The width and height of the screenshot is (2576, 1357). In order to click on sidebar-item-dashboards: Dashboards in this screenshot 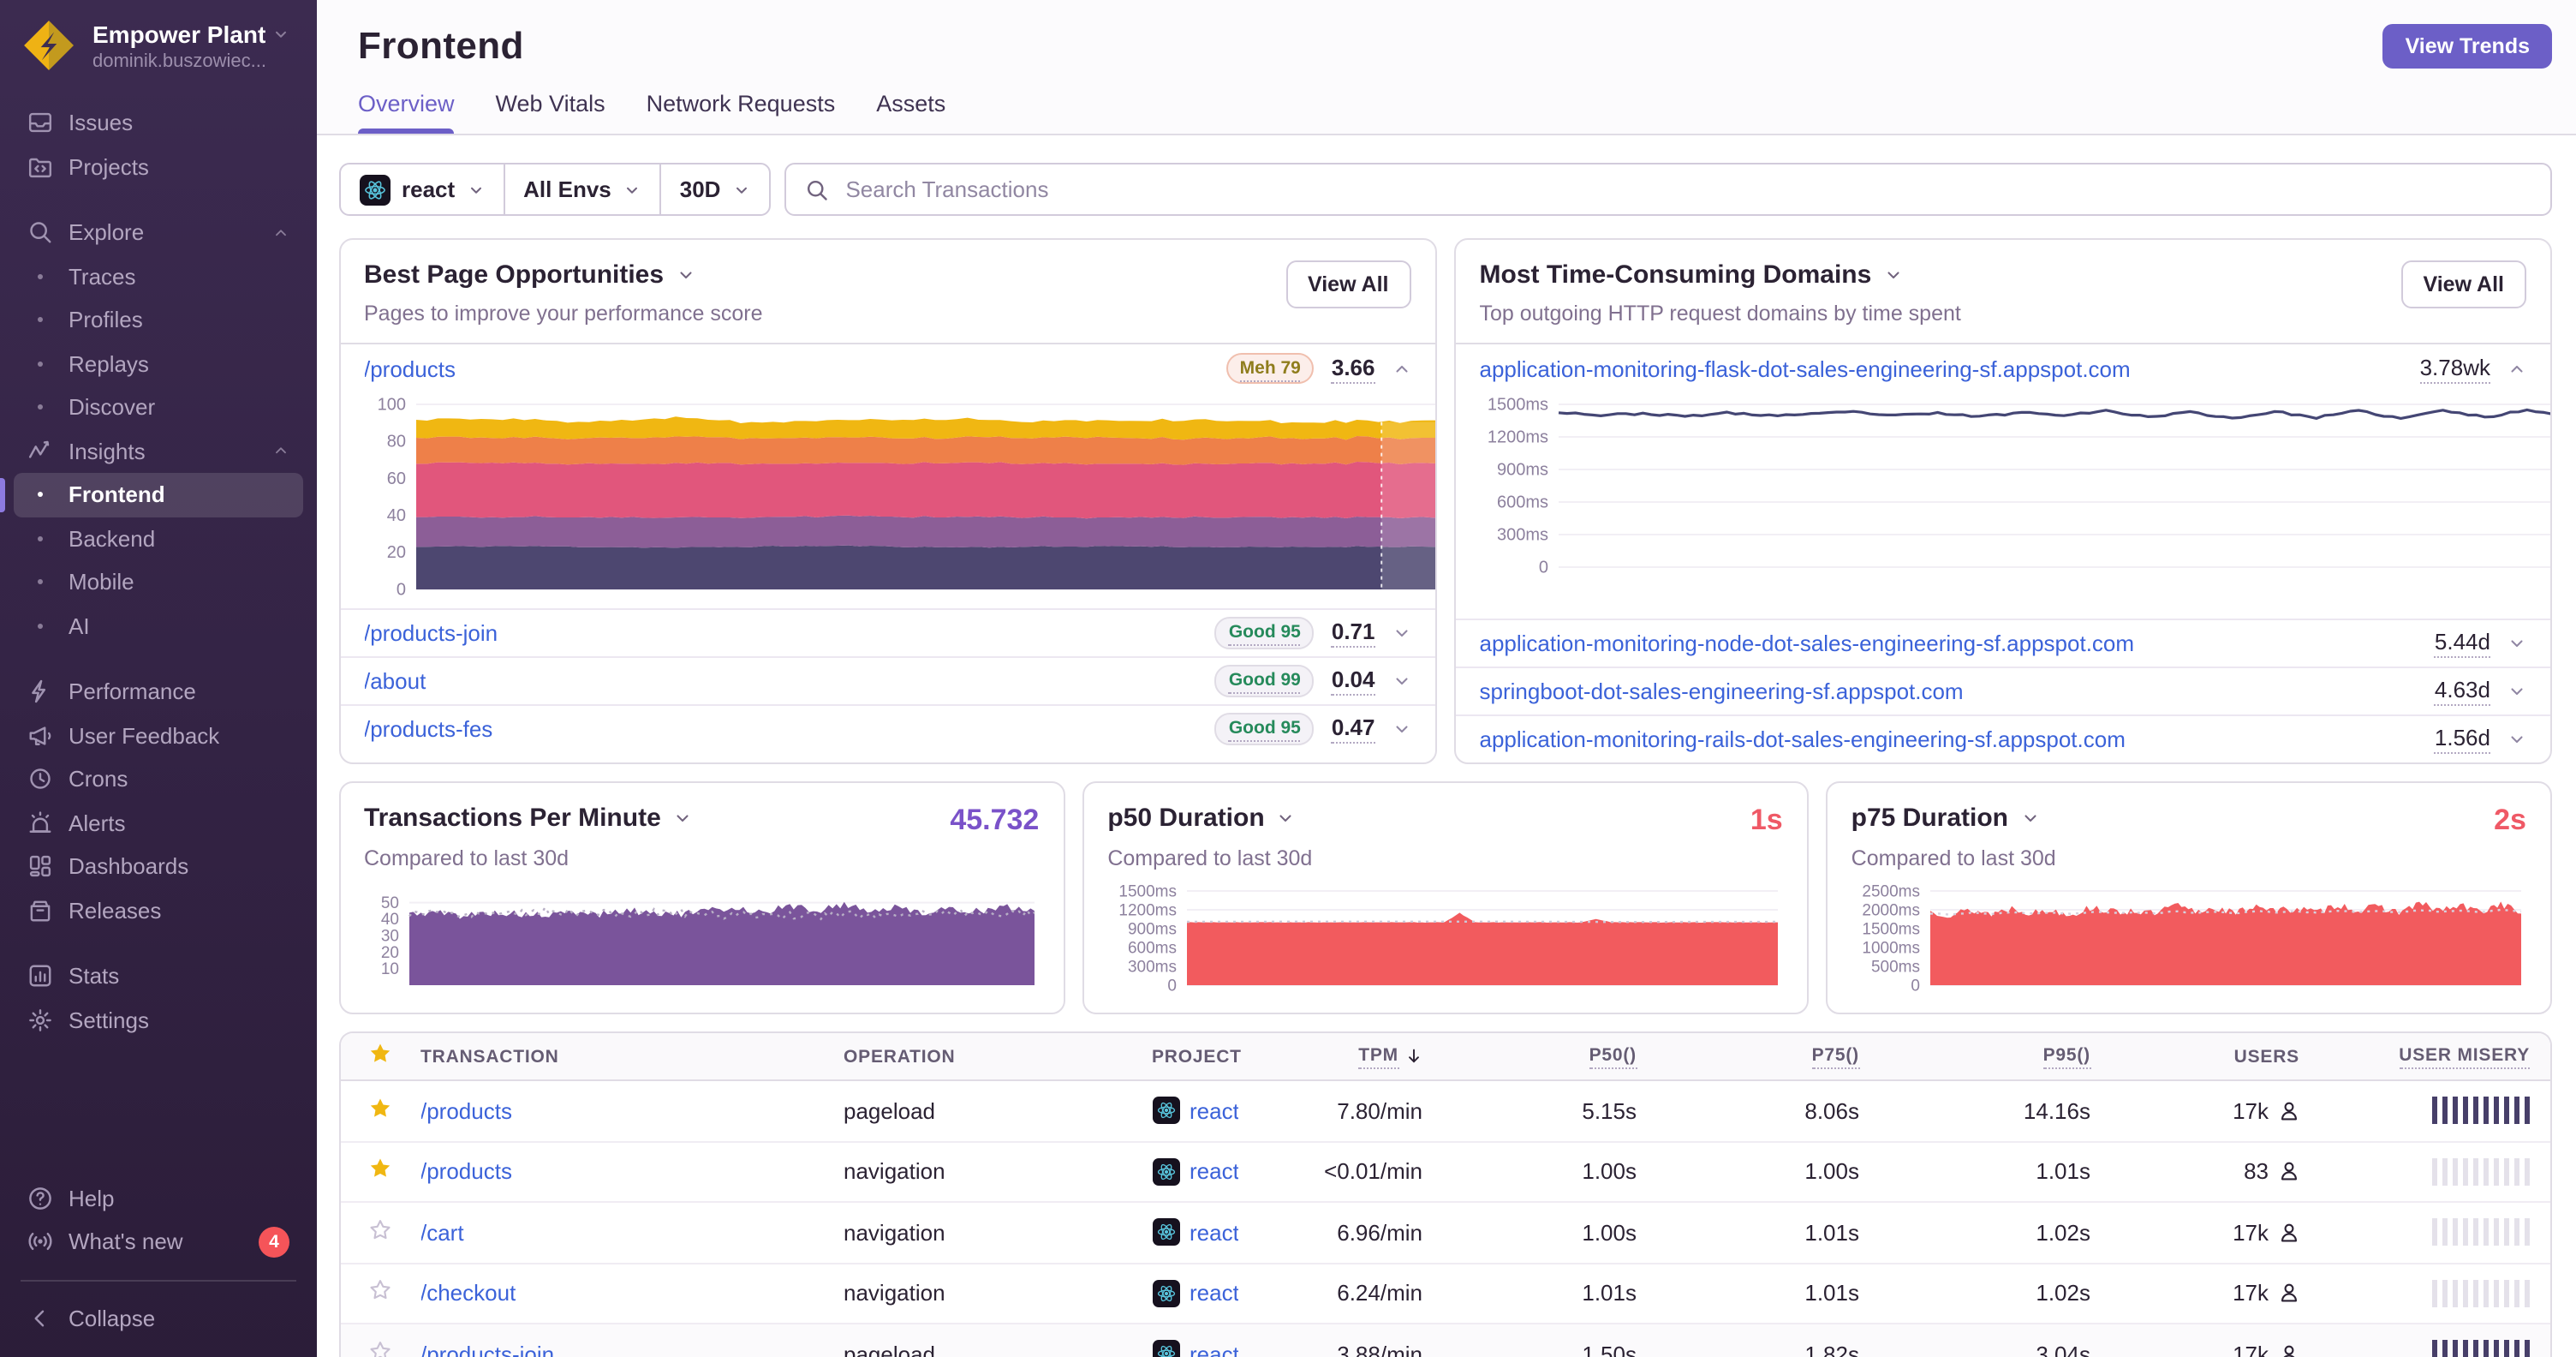, I will do `click(159, 867)`.